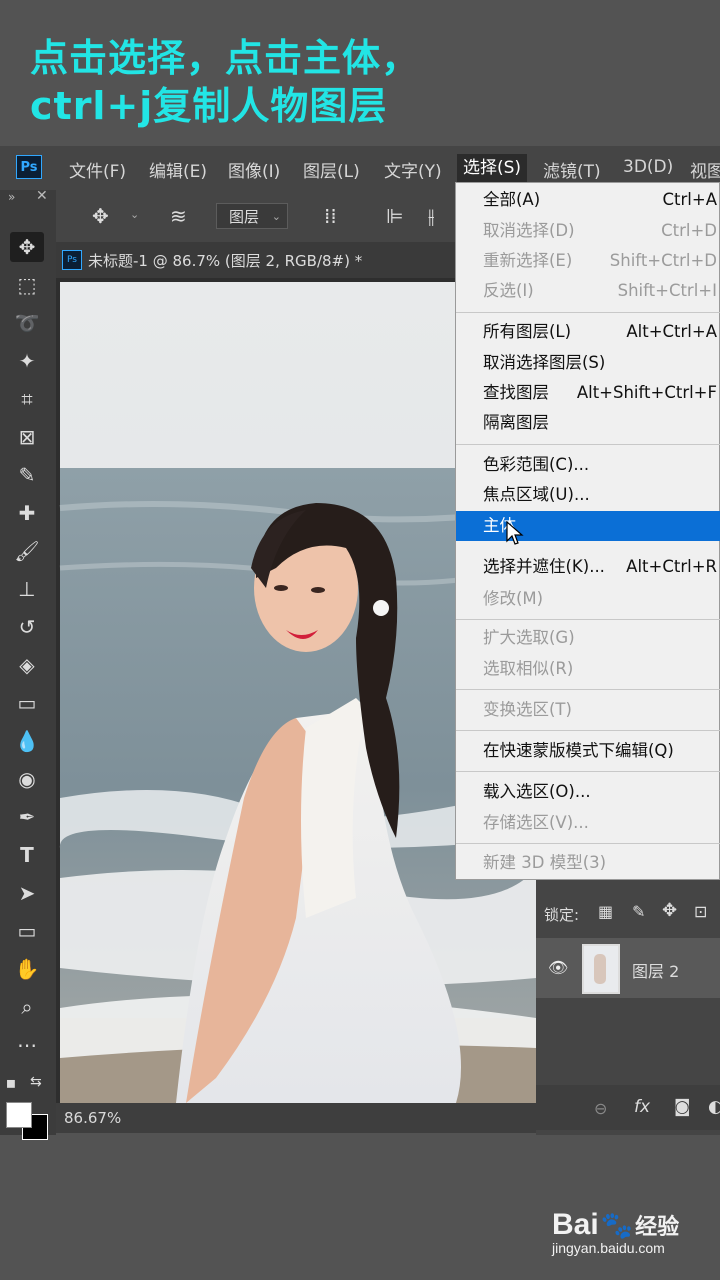  I want to click on menu-item-select-all: 全部(A) Ctrl+A, so click(588, 200).